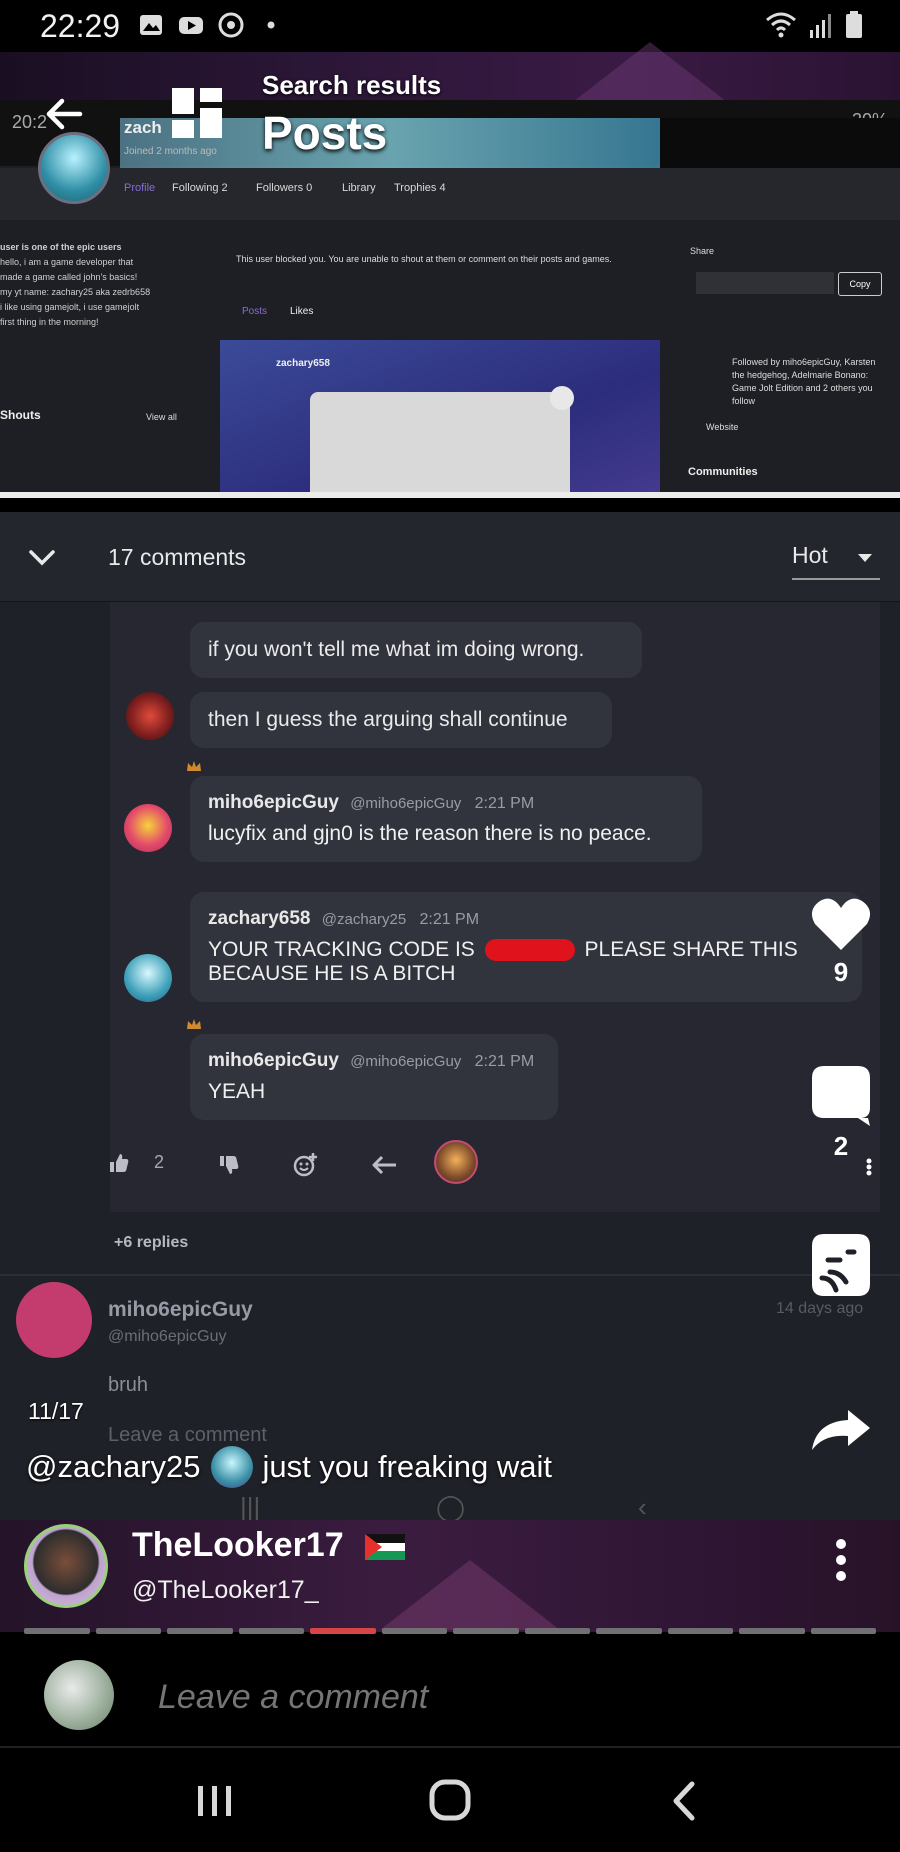  Describe the element at coordinates (450, 1801) in the screenshot. I see `home-icon` at that location.